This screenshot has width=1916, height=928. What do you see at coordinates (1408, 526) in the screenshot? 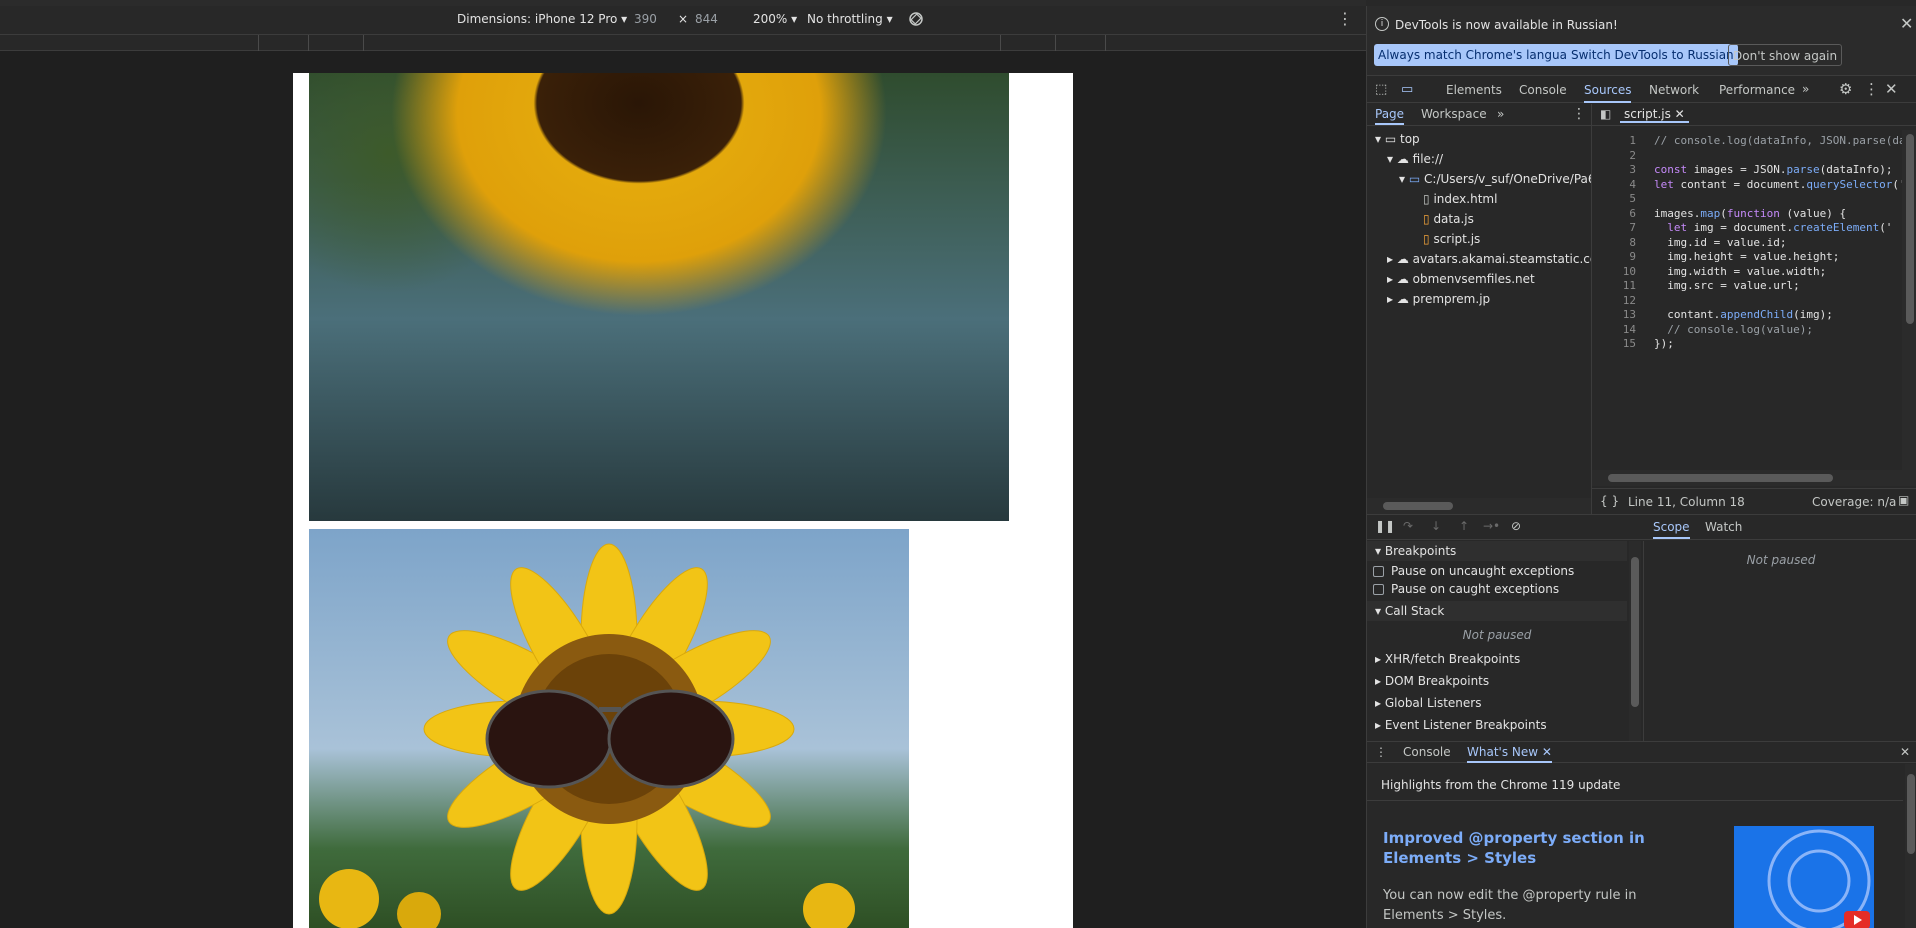
I see `step-over-icon: ↷` at bounding box center [1408, 526].